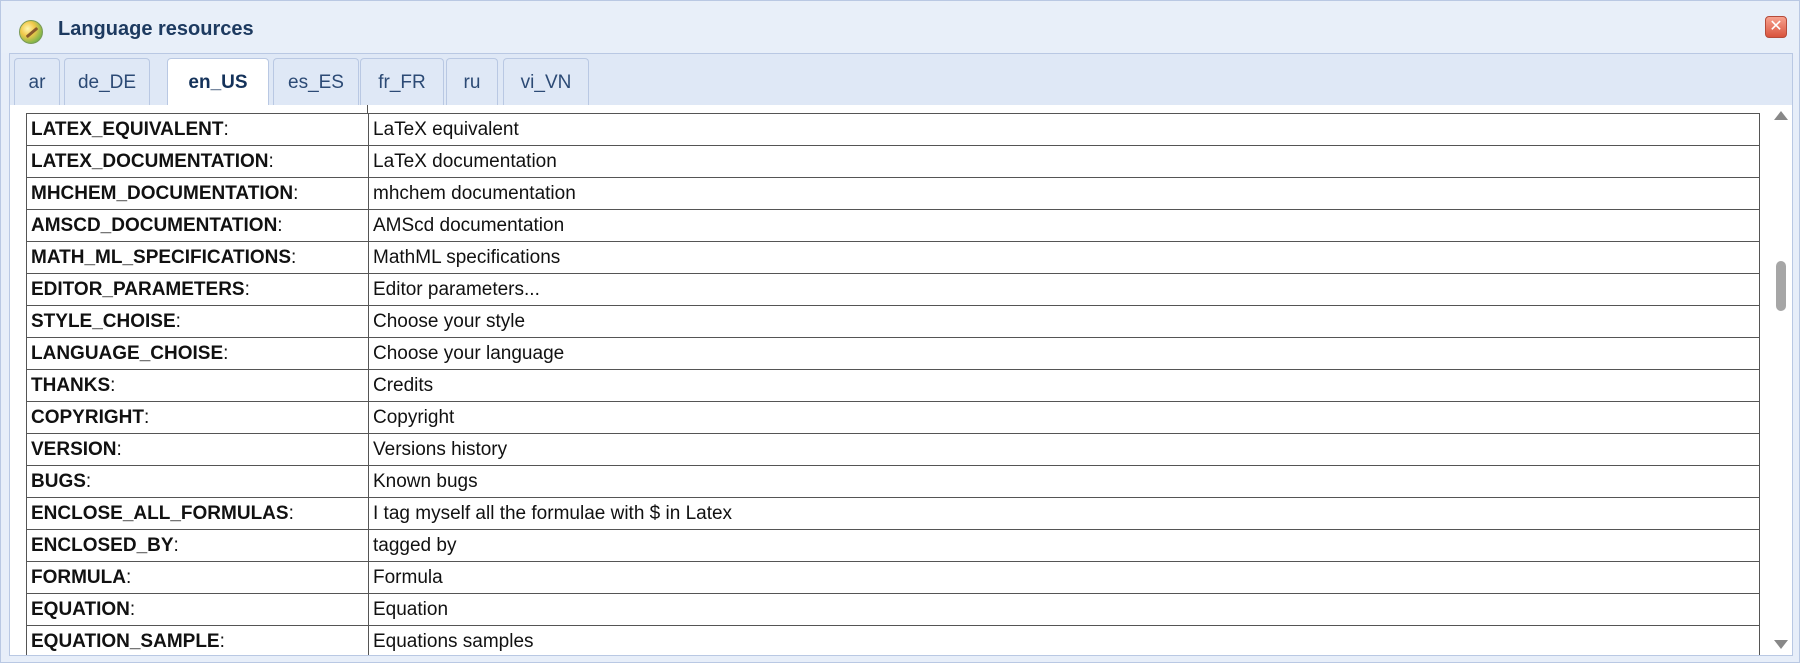 The width and height of the screenshot is (1800, 663). Describe the element at coordinates (78, 577) in the screenshot. I see `resource-key: FORMULA` at that location.